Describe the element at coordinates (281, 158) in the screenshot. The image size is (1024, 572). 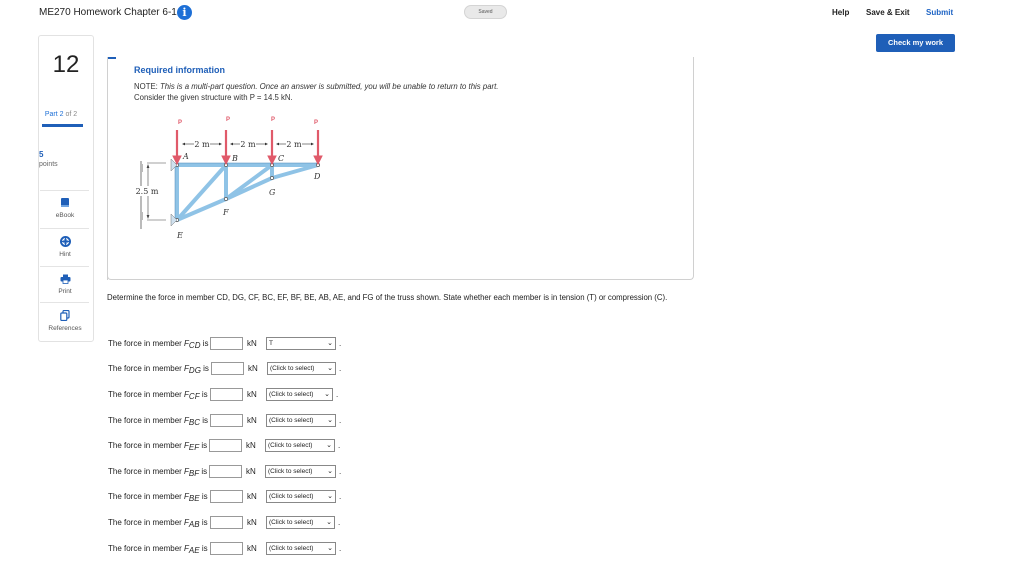
I see `node-label-c: C` at that location.